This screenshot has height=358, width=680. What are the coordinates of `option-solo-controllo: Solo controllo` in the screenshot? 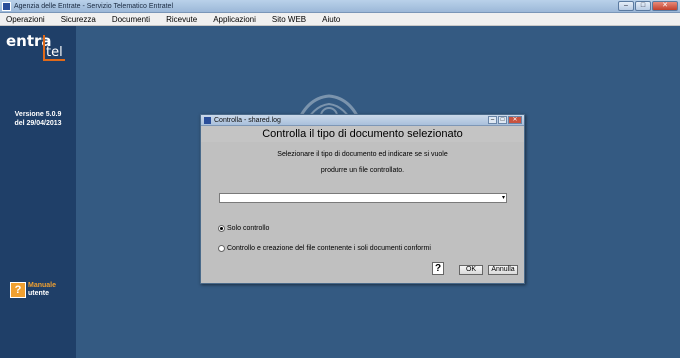 It's located at (243, 228).